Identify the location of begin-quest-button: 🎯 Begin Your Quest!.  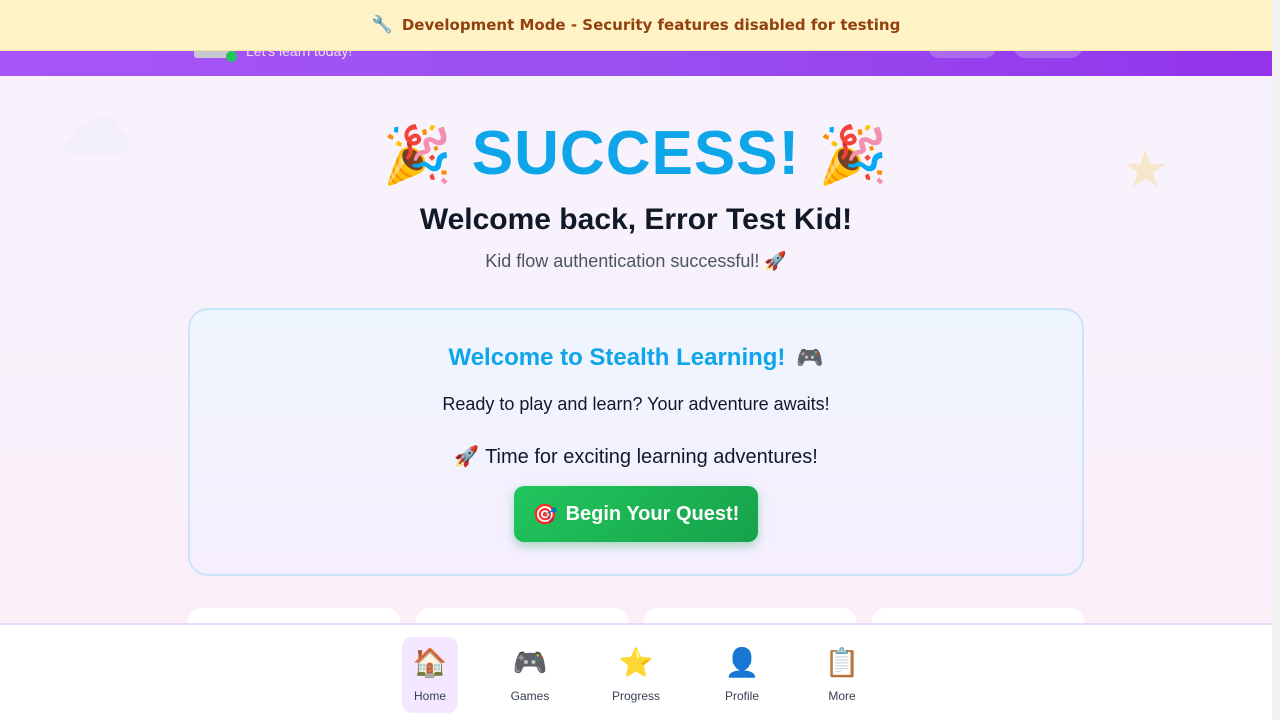
(636, 514).